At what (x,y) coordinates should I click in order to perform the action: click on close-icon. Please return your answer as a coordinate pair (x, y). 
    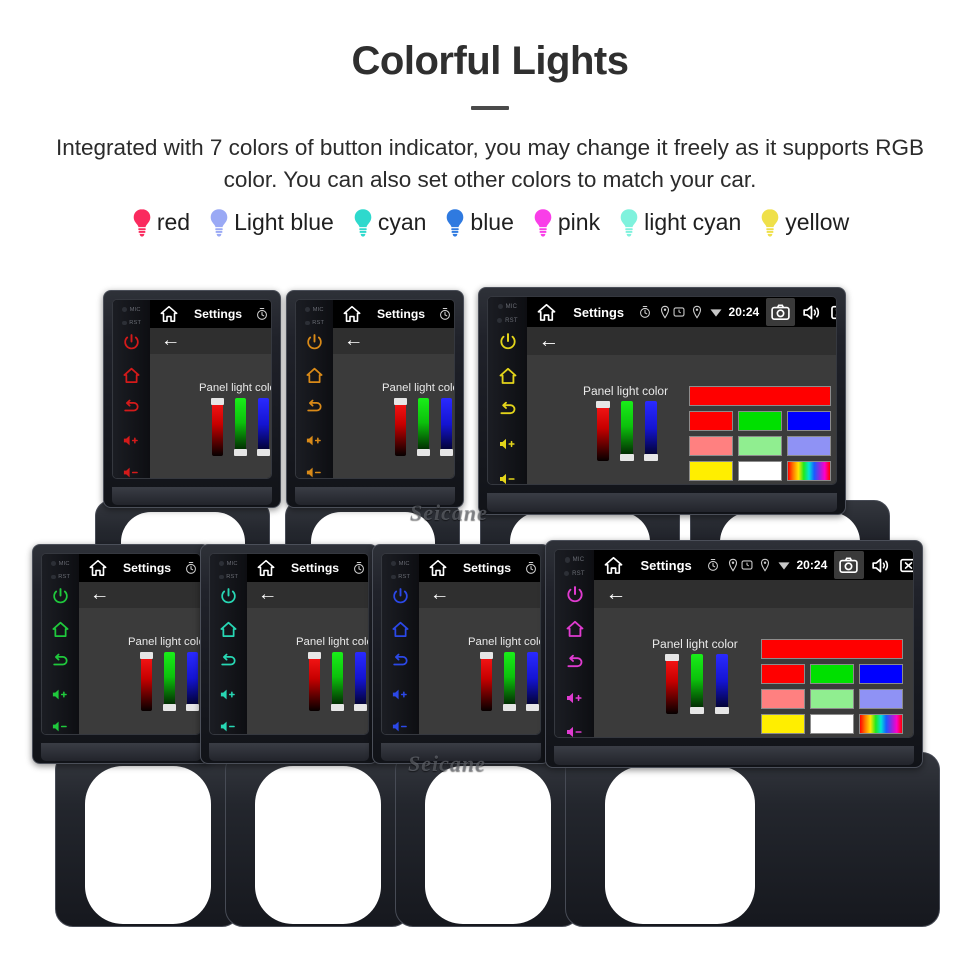
    Looking at the image, I should click on (833, 312).